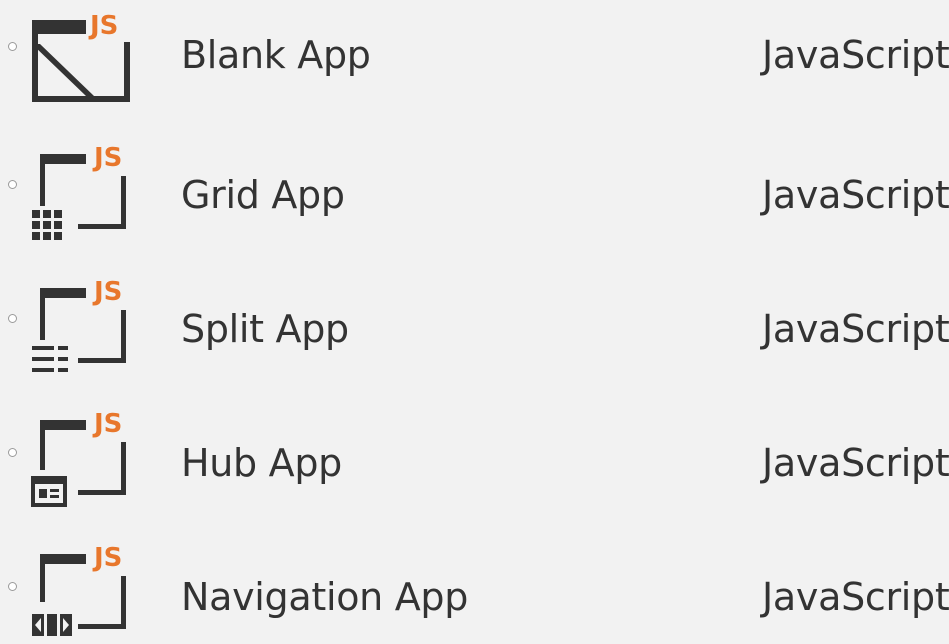 Image resolution: width=949 pixels, height=644 pixels. What do you see at coordinates (80, 55) in the screenshot?
I see `blank-app-icon: JS` at bounding box center [80, 55].